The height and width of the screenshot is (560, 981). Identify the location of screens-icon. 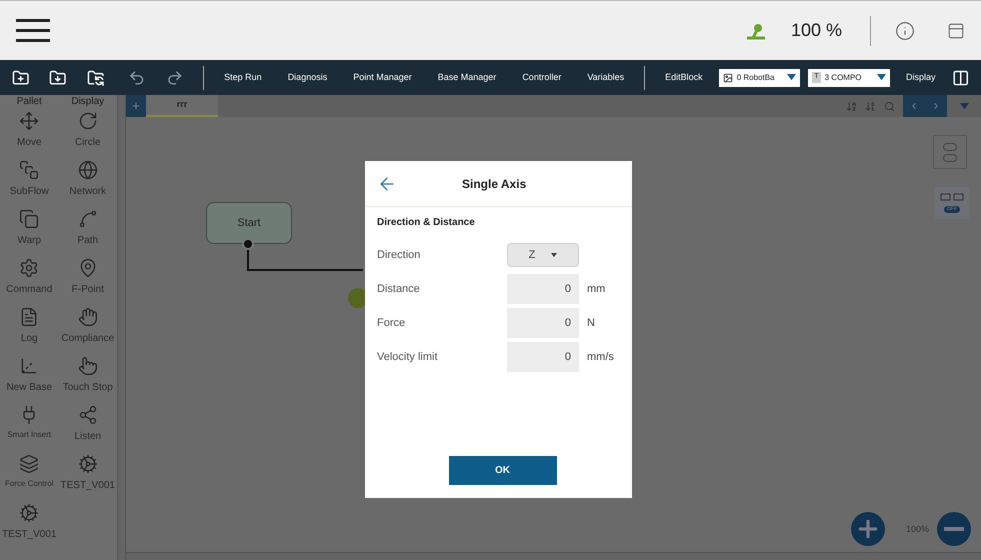
(952, 198).